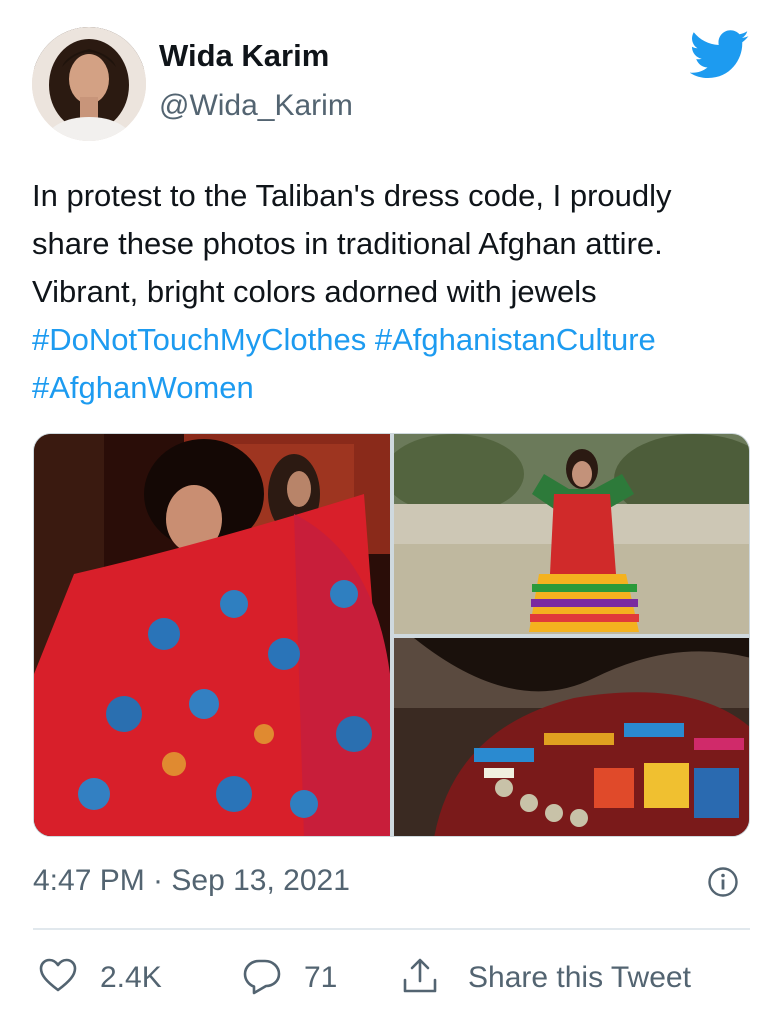 Image resolution: width=783 pixels, height=1024 pixels. I want to click on reply-bubble-icon, so click(262, 978).